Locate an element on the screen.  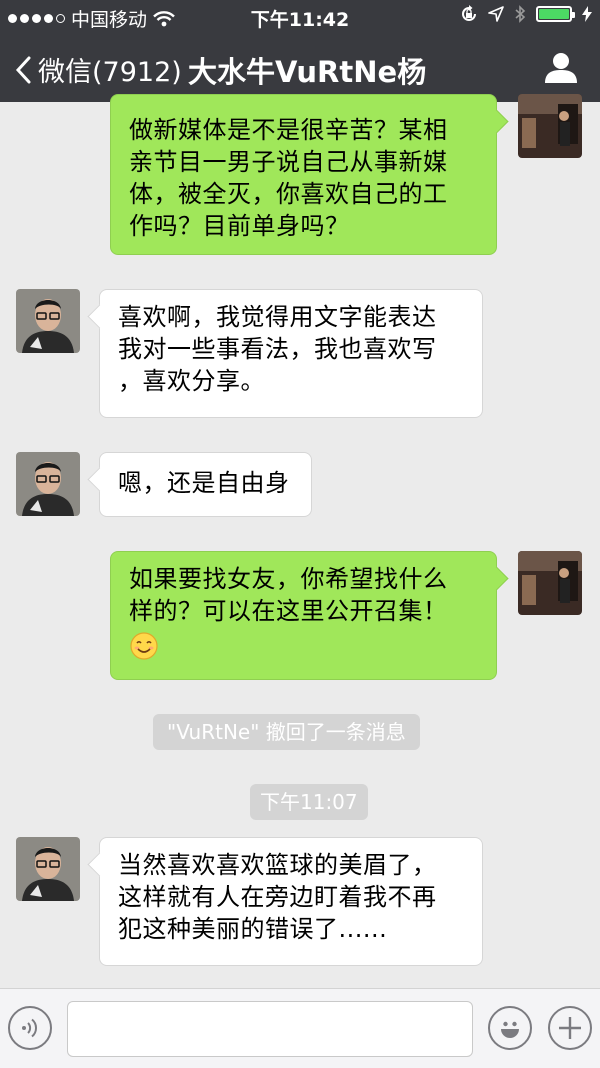
message-line: 这样就有人在旁边盯着我不再 is located at coordinates (277, 897).